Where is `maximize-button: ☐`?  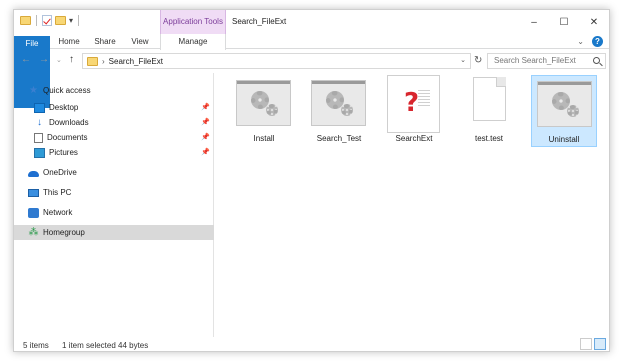 maximize-button: ☐ is located at coordinates (564, 22).